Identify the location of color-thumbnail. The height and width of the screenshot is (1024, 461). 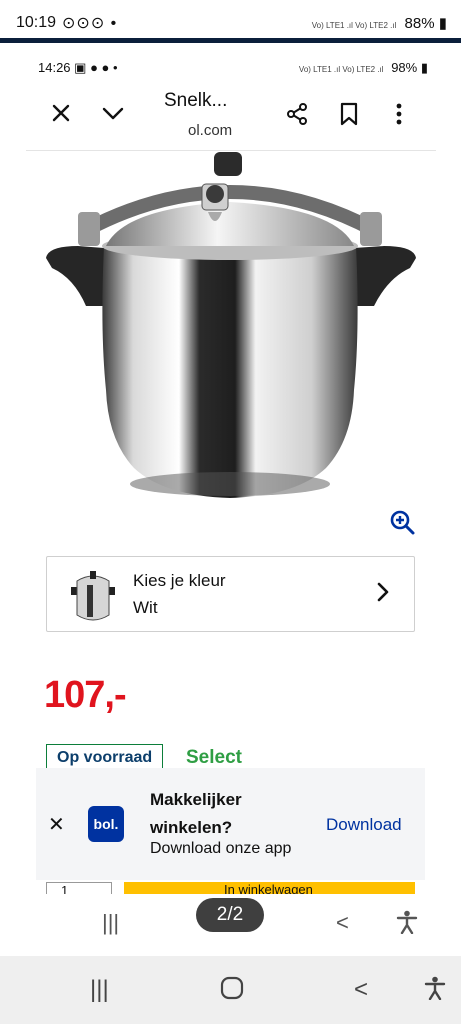
(93, 595).